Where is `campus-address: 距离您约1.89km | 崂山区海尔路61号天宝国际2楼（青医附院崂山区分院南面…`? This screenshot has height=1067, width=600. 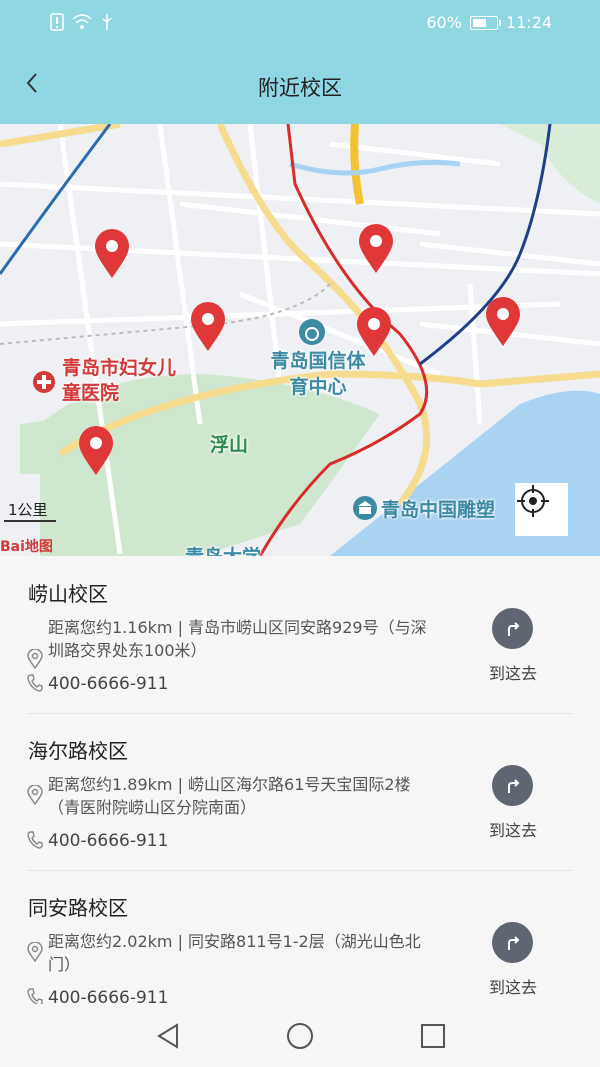 campus-address: 距离您约1.89km | 崂山区海尔路61号天宝国际2楼（青医附院崂山区分院南面… is located at coordinates (229, 796).